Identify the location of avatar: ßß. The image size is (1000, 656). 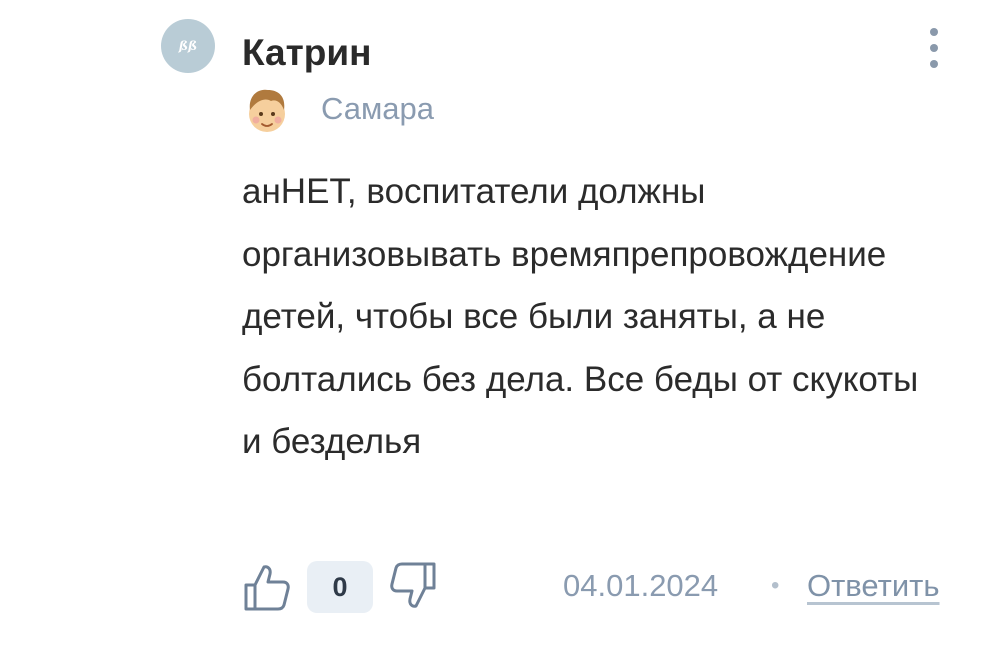
(188, 46).